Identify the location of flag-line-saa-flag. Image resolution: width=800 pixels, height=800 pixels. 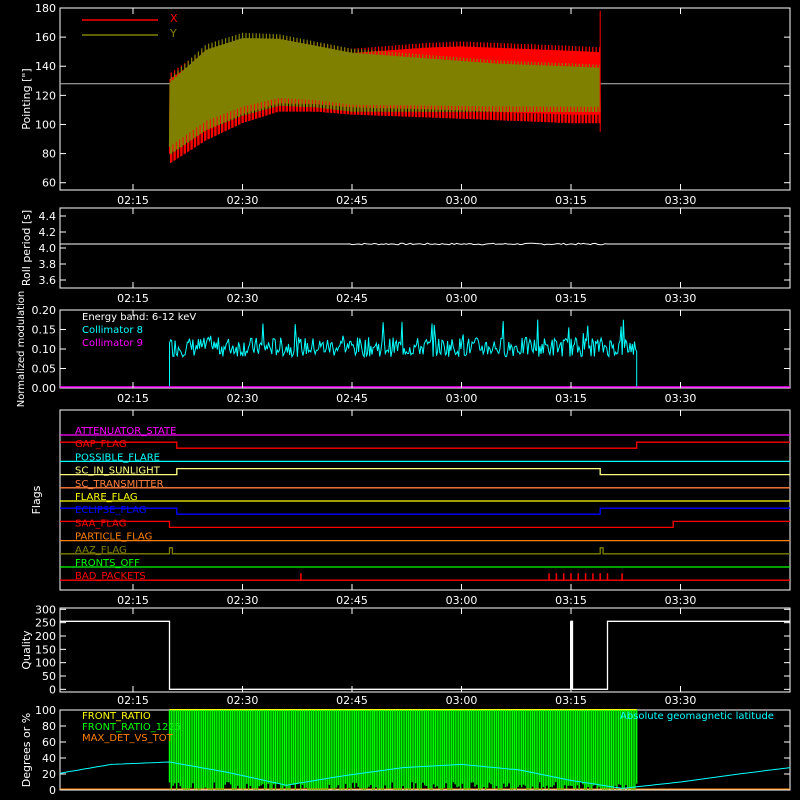
(425, 524).